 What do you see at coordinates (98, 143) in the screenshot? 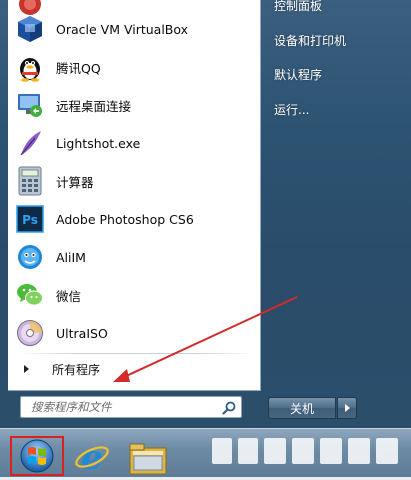
I see `program-label: Lightshot.exe` at bounding box center [98, 143].